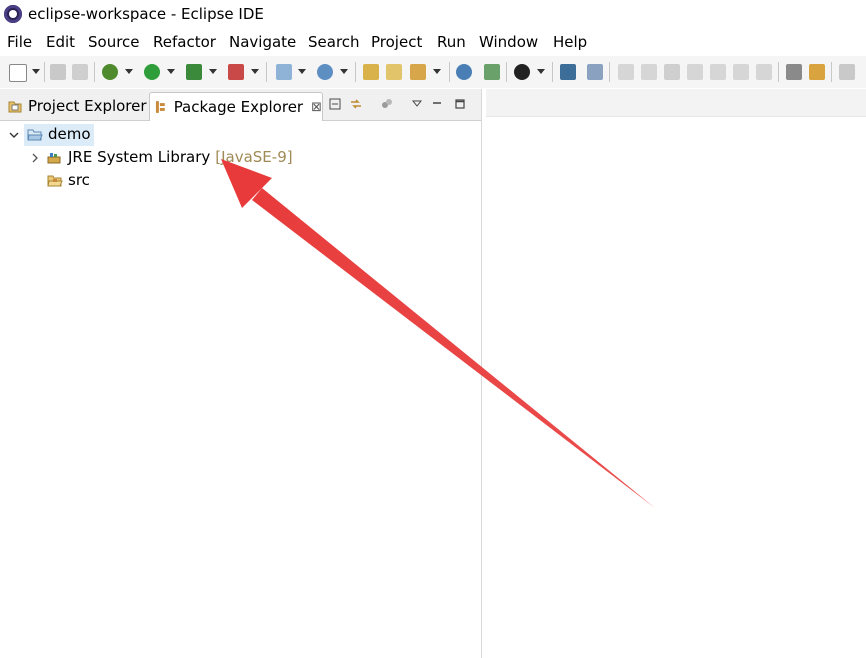 Image resolution: width=866 pixels, height=658 pixels. What do you see at coordinates (236, 72) in the screenshot?
I see `external-tools-icon` at bounding box center [236, 72].